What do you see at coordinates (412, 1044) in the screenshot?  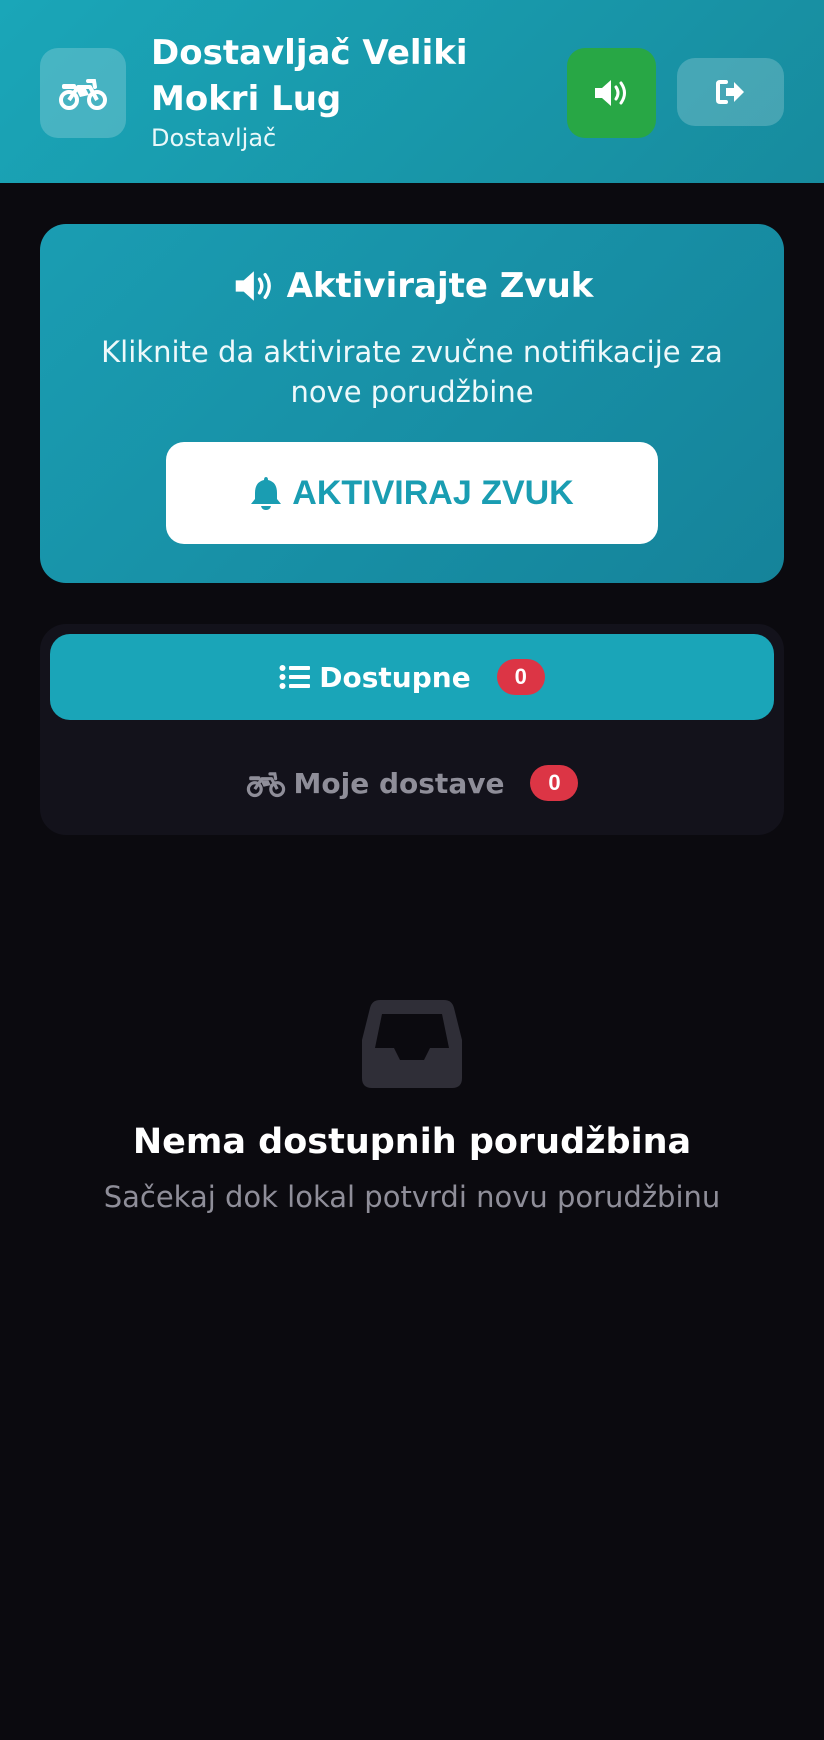 I see `inbox-icon` at bounding box center [412, 1044].